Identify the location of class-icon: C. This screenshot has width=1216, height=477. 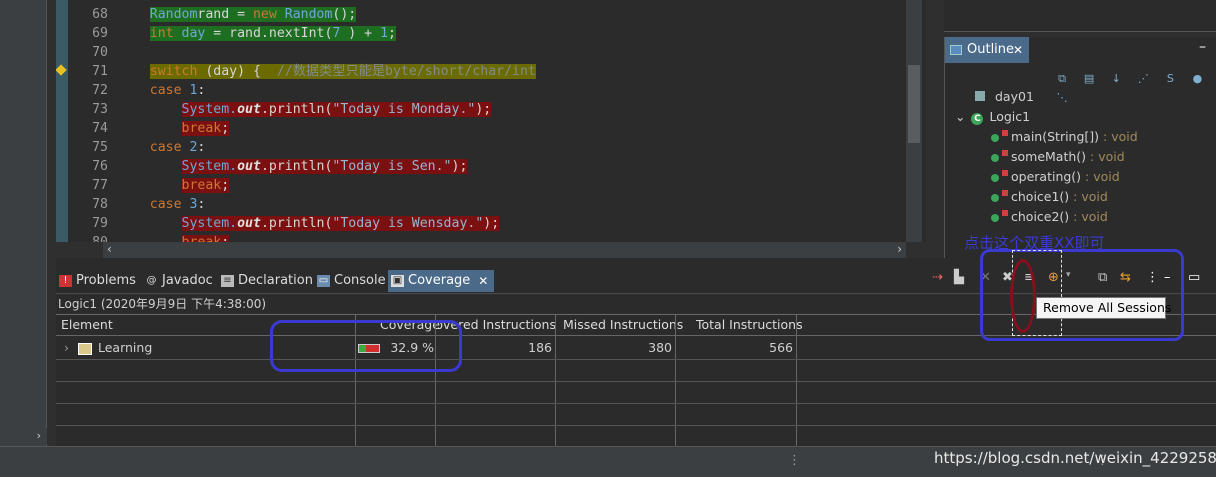
(977, 119).